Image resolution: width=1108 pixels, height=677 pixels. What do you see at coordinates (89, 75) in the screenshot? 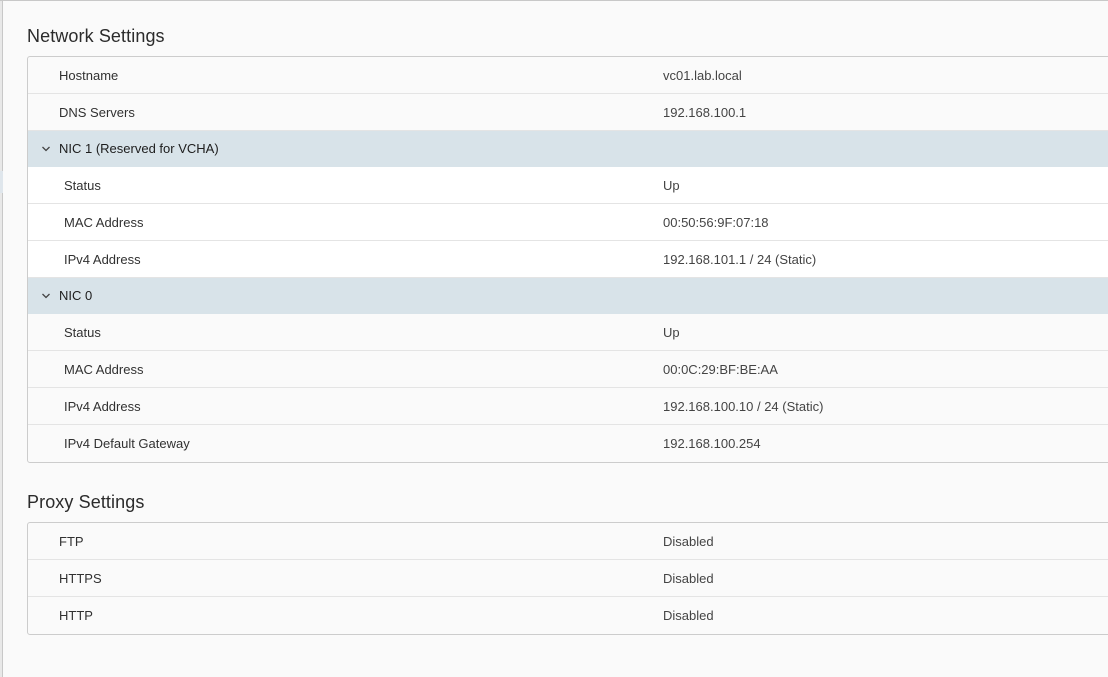
I see `hostname-label: Hostname` at bounding box center [89, 75].